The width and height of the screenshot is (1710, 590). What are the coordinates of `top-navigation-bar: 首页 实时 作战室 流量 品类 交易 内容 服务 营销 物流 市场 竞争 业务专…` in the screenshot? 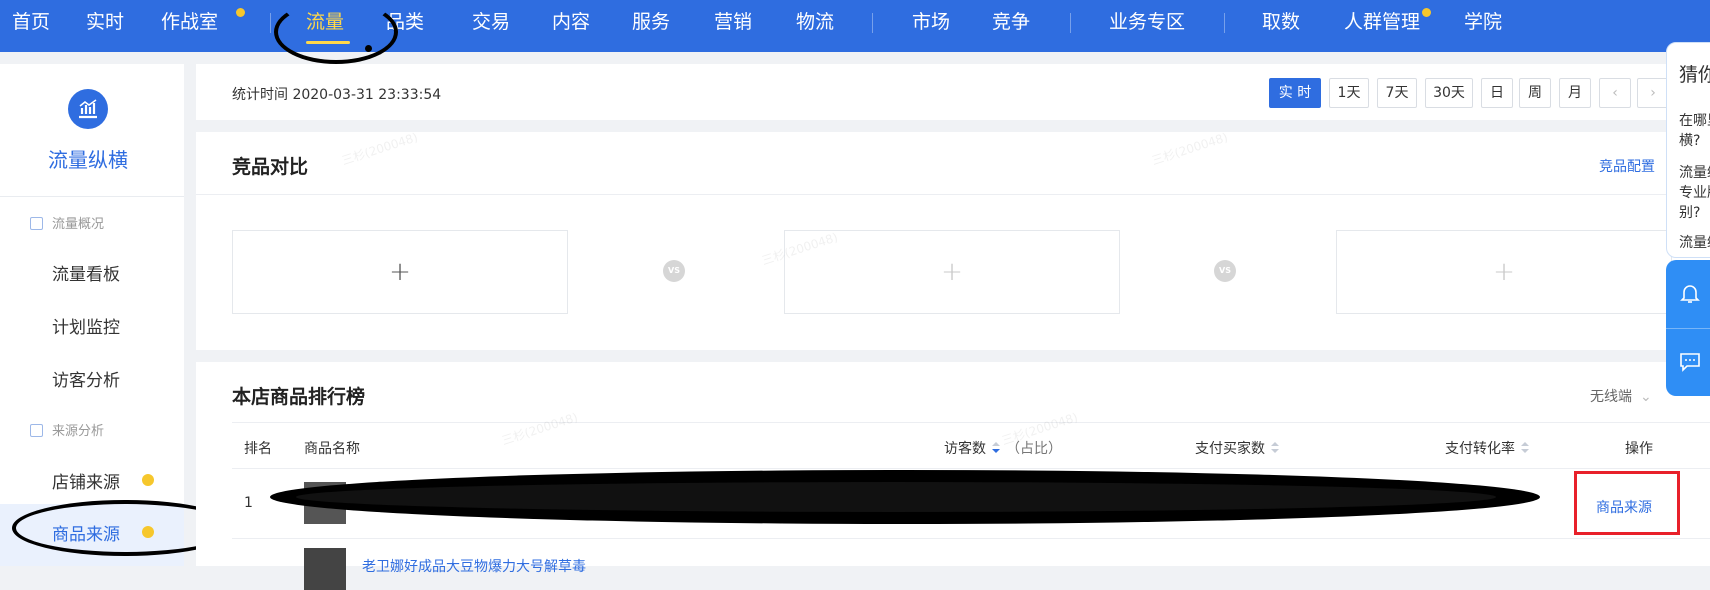 It's located at (855, 26).